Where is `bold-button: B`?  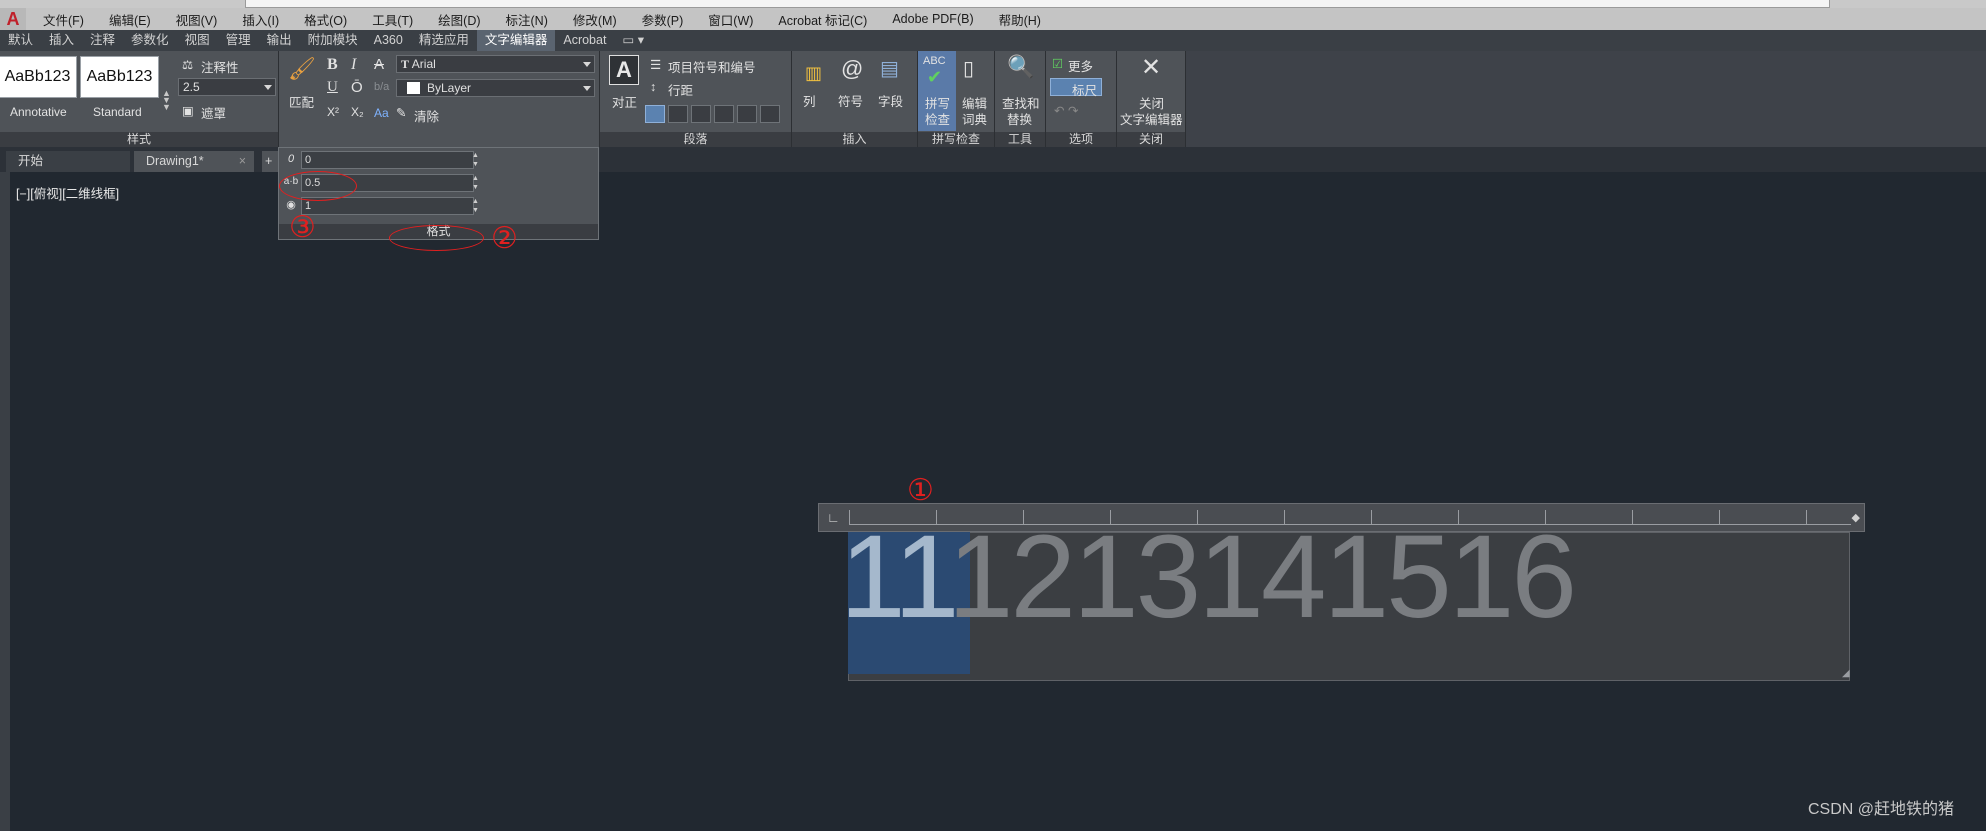
bold-button: B is located at coordinates (332, 65).